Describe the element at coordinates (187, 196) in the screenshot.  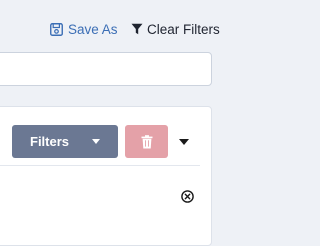
I see `circle-x-icon` at that location.